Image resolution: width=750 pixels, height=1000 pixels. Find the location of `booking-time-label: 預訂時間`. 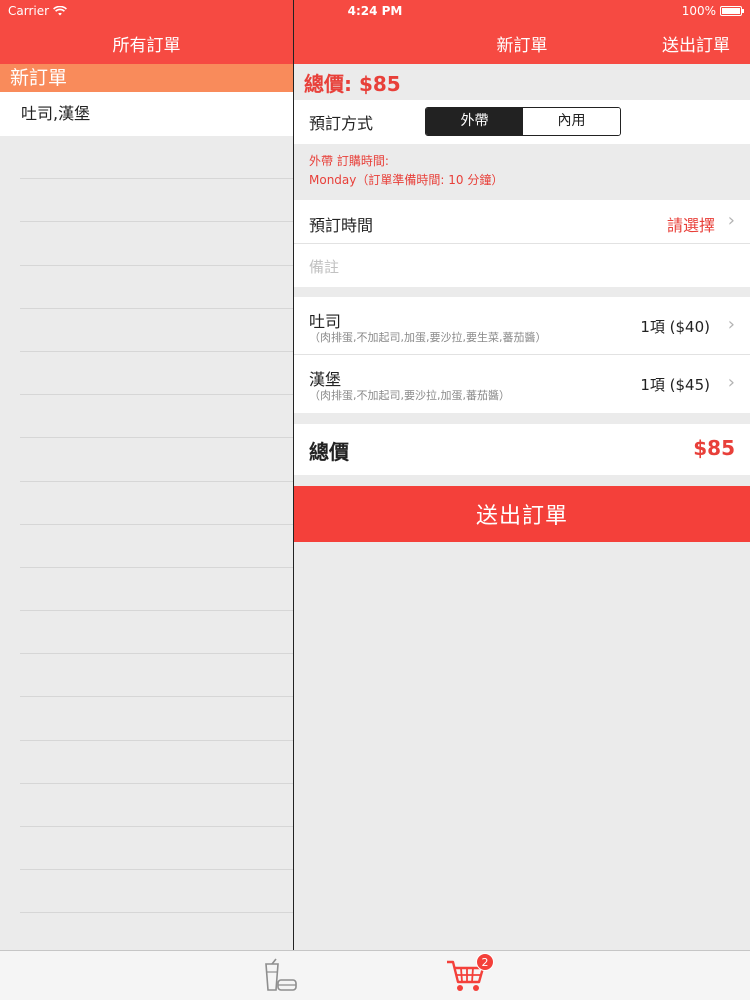

booking-time-label: 預訂時間 is located at coordinates (341, 225).